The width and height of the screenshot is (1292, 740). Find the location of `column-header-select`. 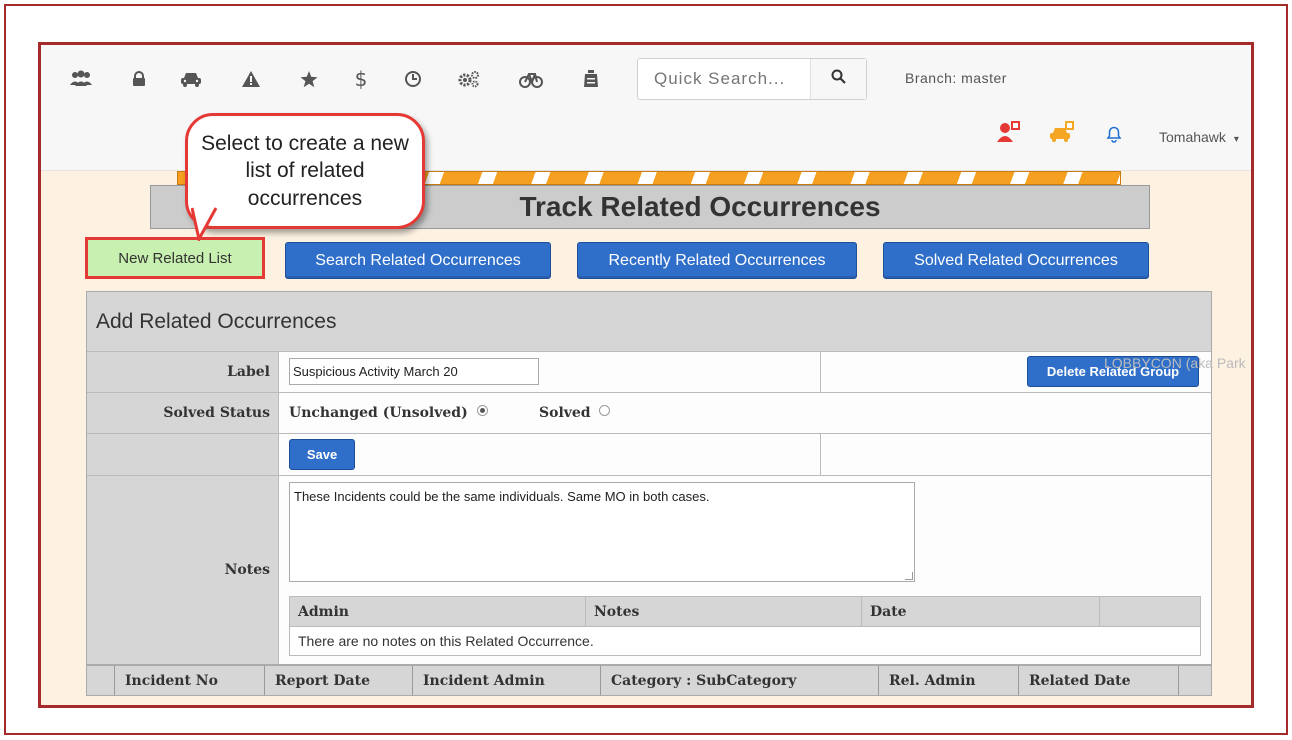

column-header-select is located at coordinates (101, 680).